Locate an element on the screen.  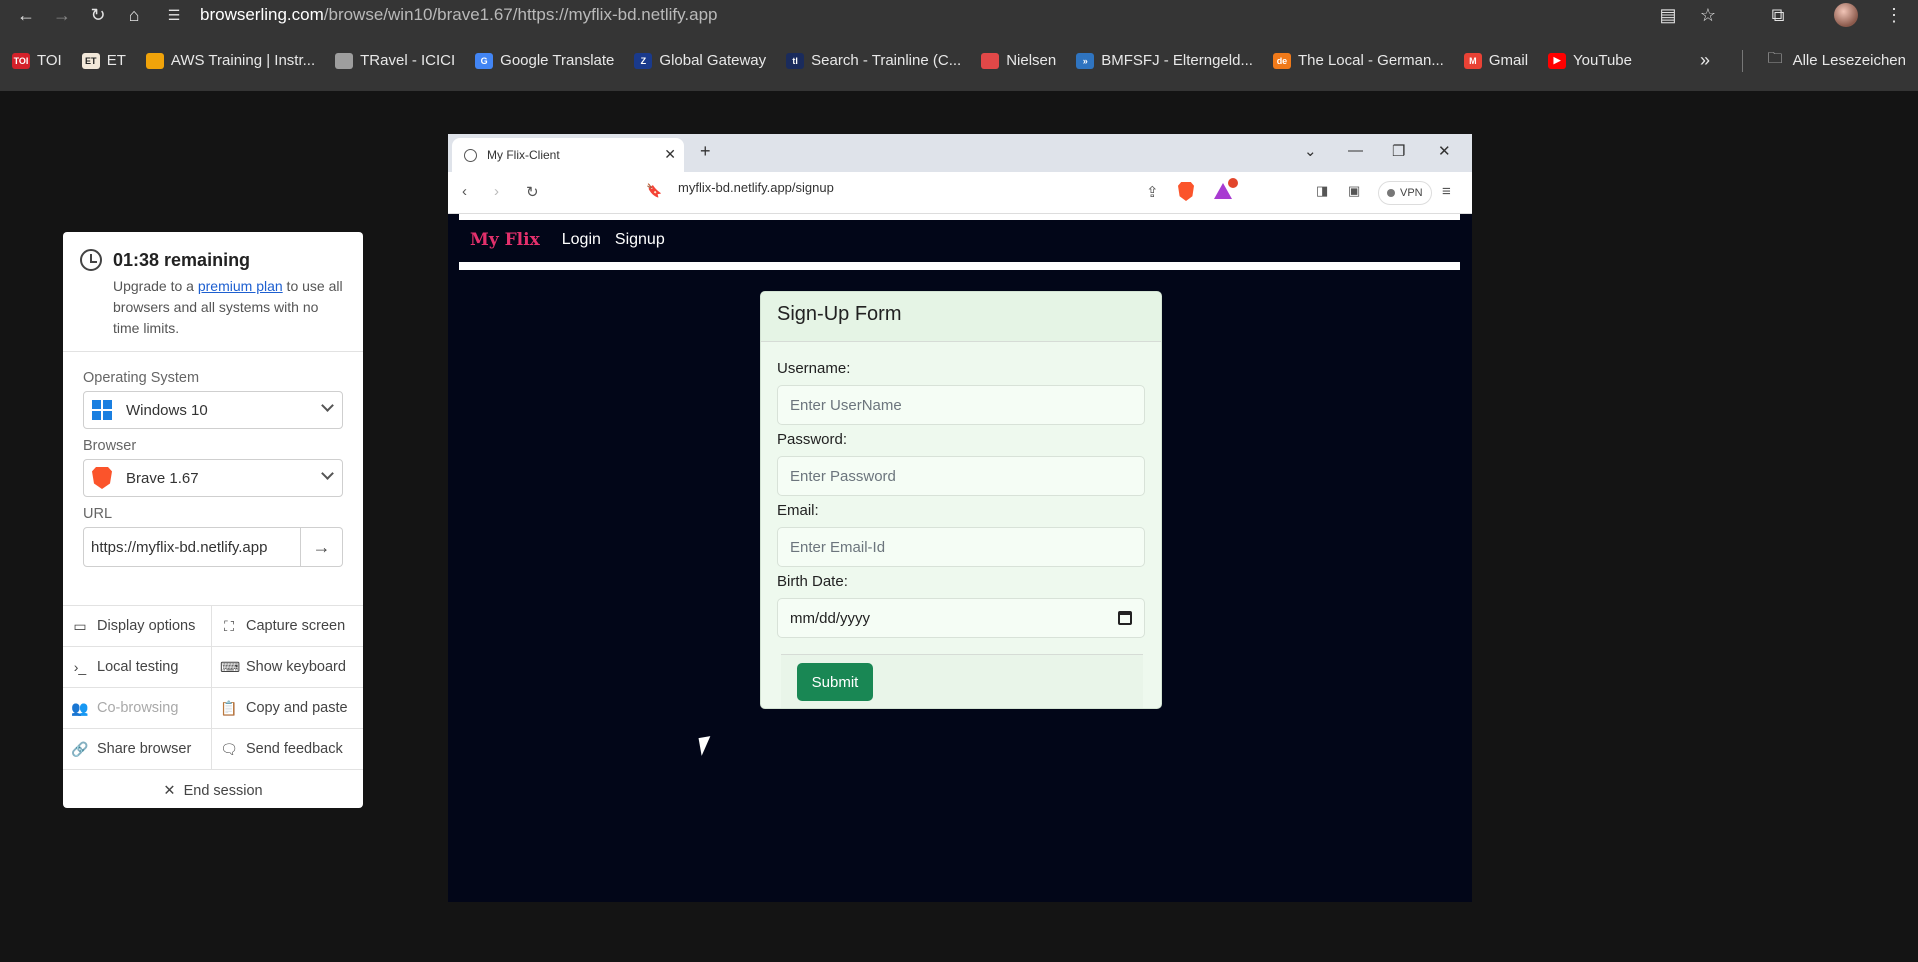
bookmark-item: G Google Translate is located at coordinates (544, 60).